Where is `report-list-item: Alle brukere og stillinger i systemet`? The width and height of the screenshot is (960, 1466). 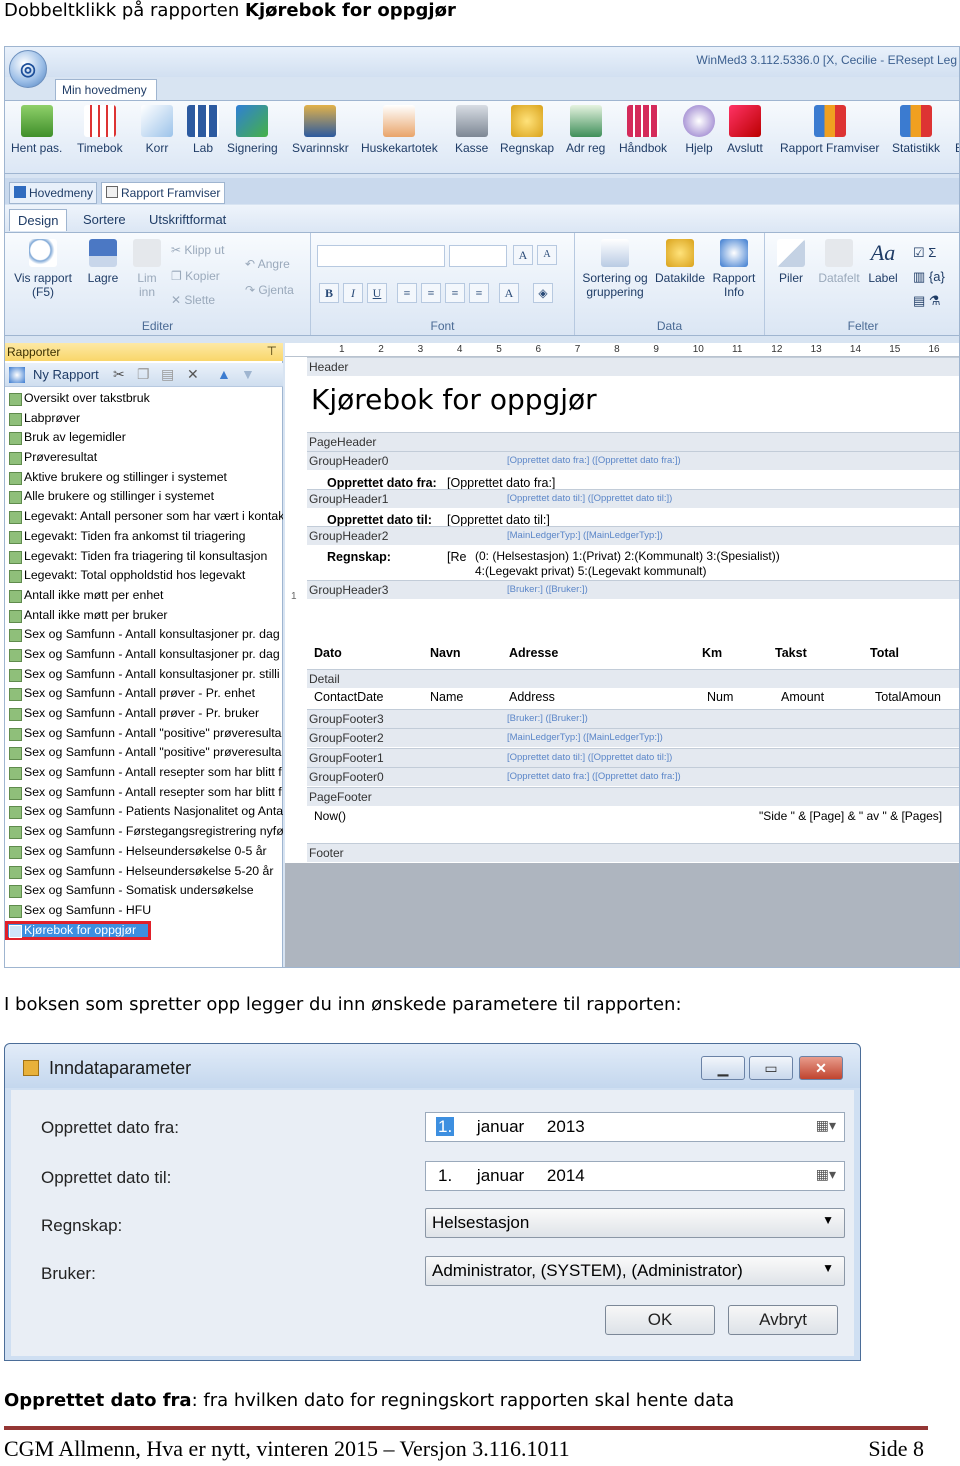
report-list-item: Alle brukere og stillinger i systemet is located at coordinates (144, 497).